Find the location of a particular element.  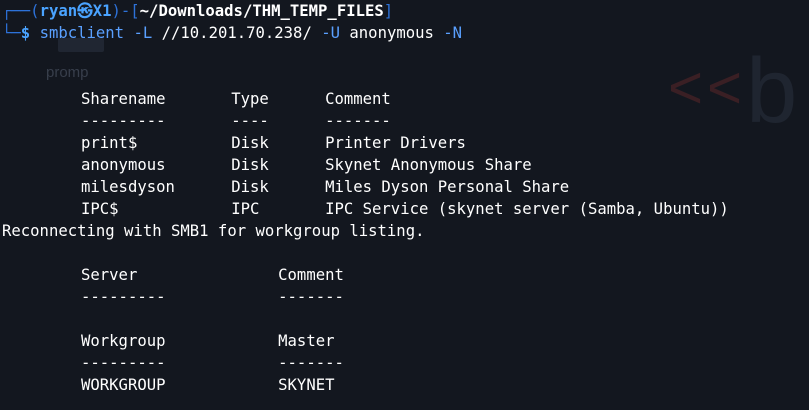

prompt-path: ~/Downloads/THM_TEMP_FILES is located at coordinates (261, 11).